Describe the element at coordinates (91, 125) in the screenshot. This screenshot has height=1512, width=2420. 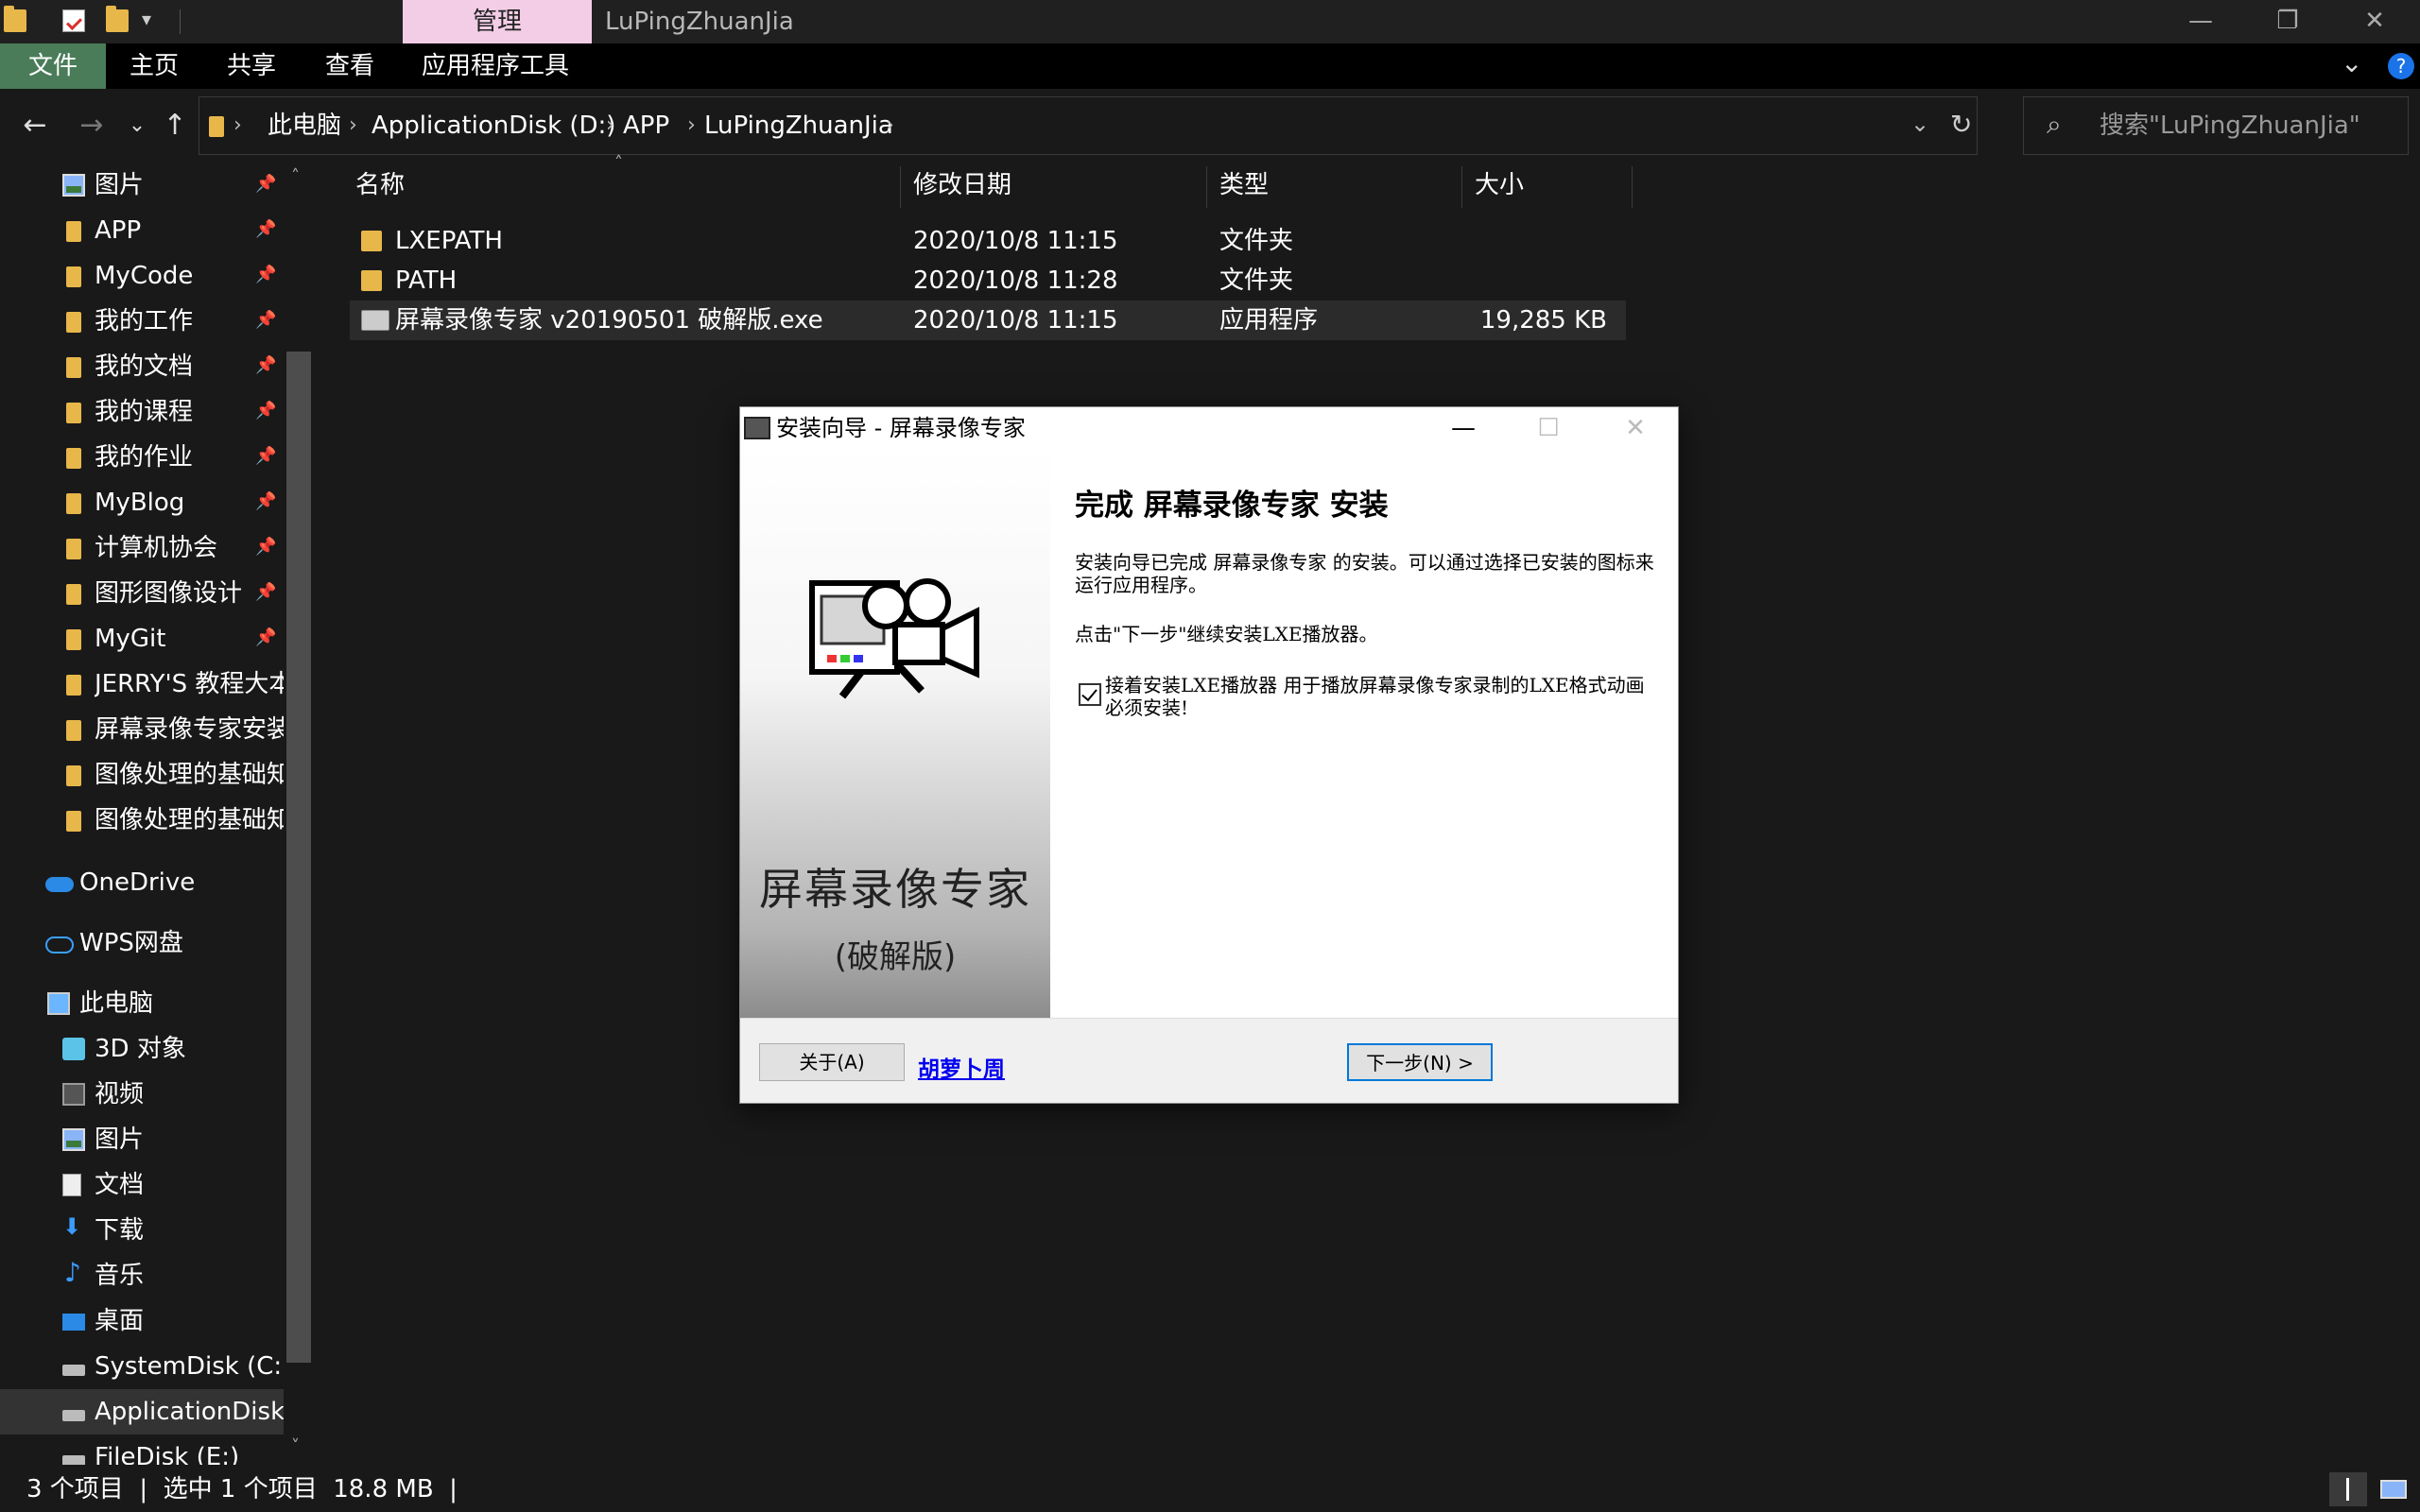
I see `forward-arrow-icon: →` at that location.